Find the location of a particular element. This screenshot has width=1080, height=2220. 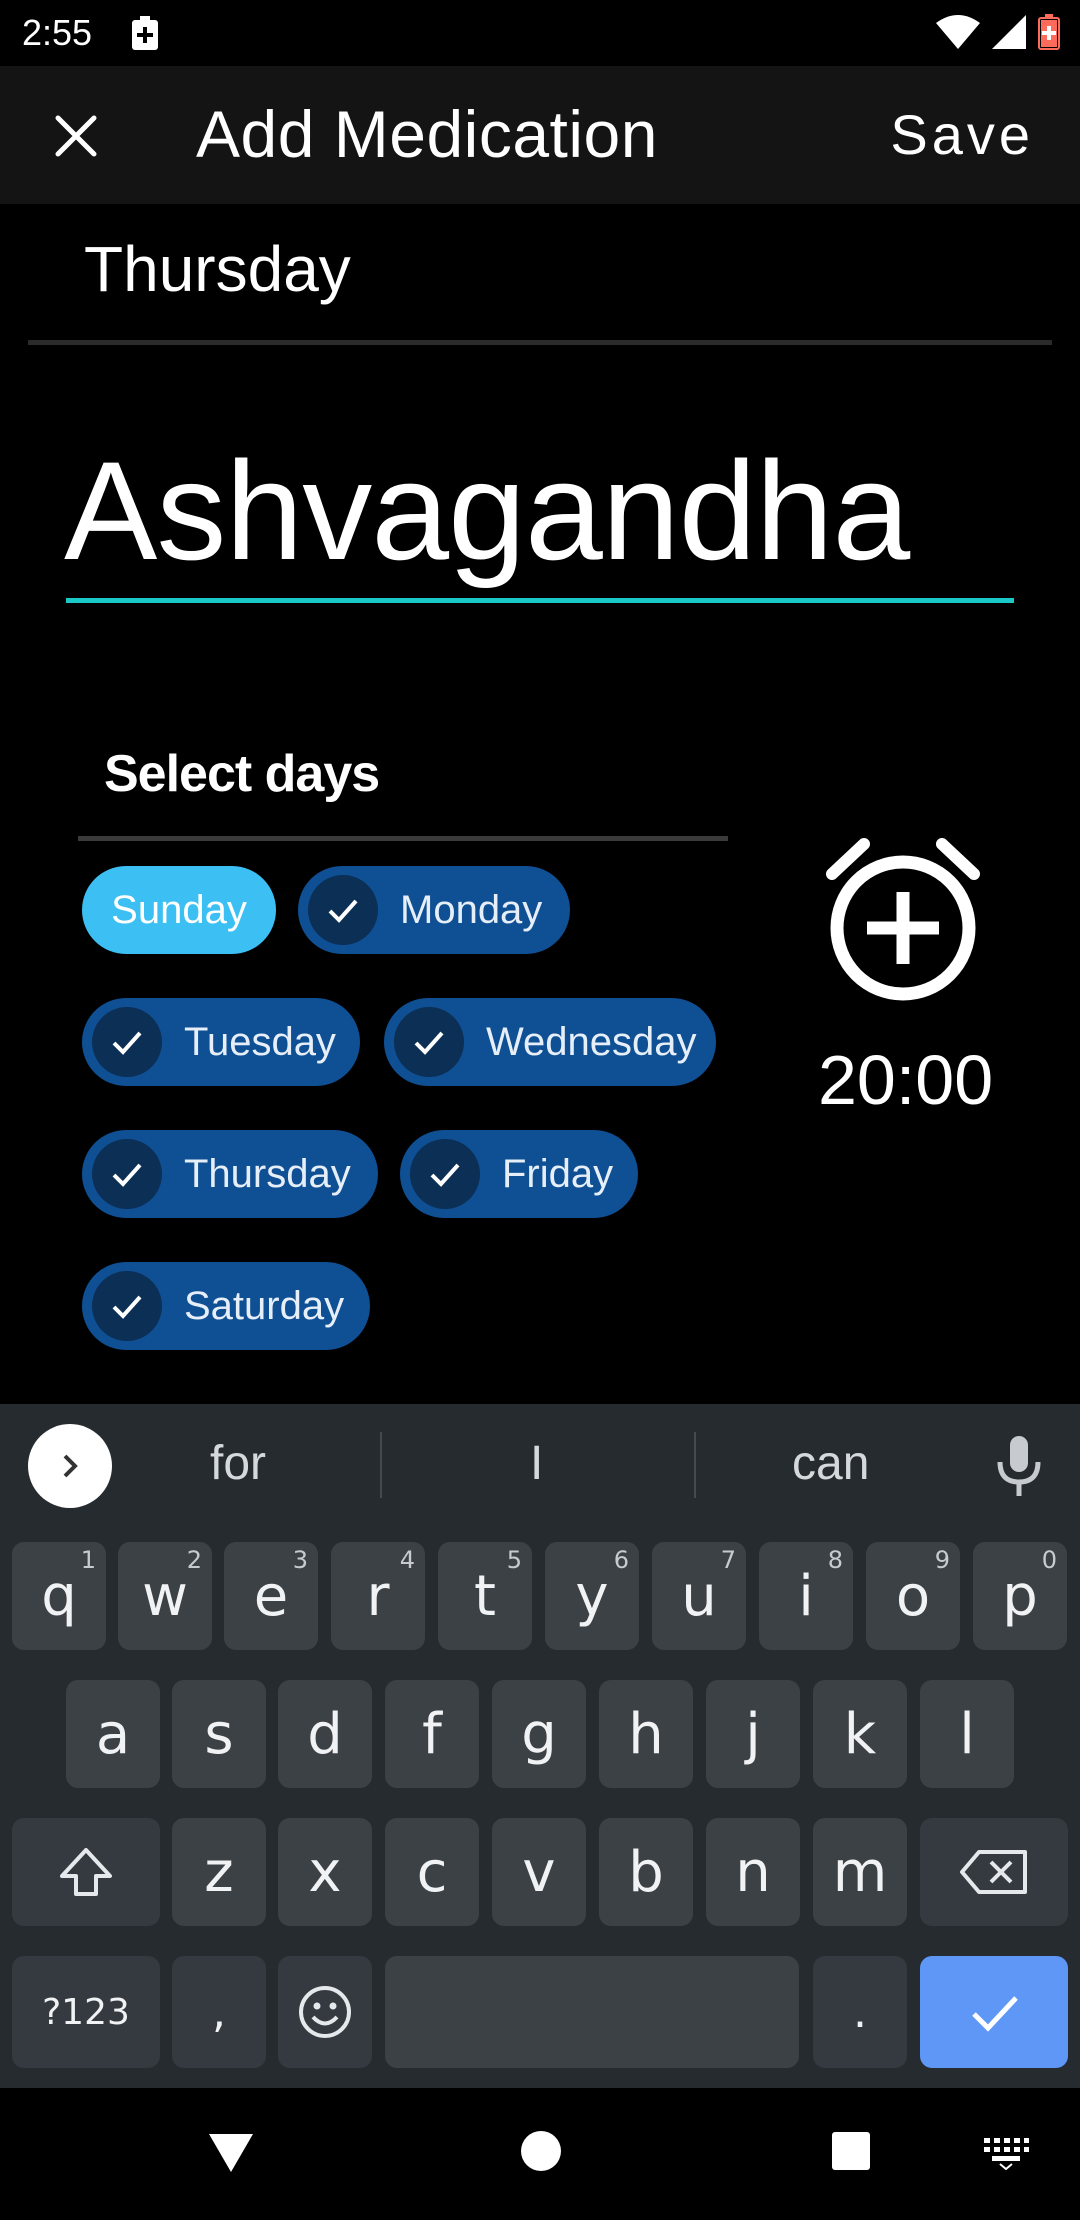

day-chip-tuesday: Tuesday is located at coordinates (221, 1042).